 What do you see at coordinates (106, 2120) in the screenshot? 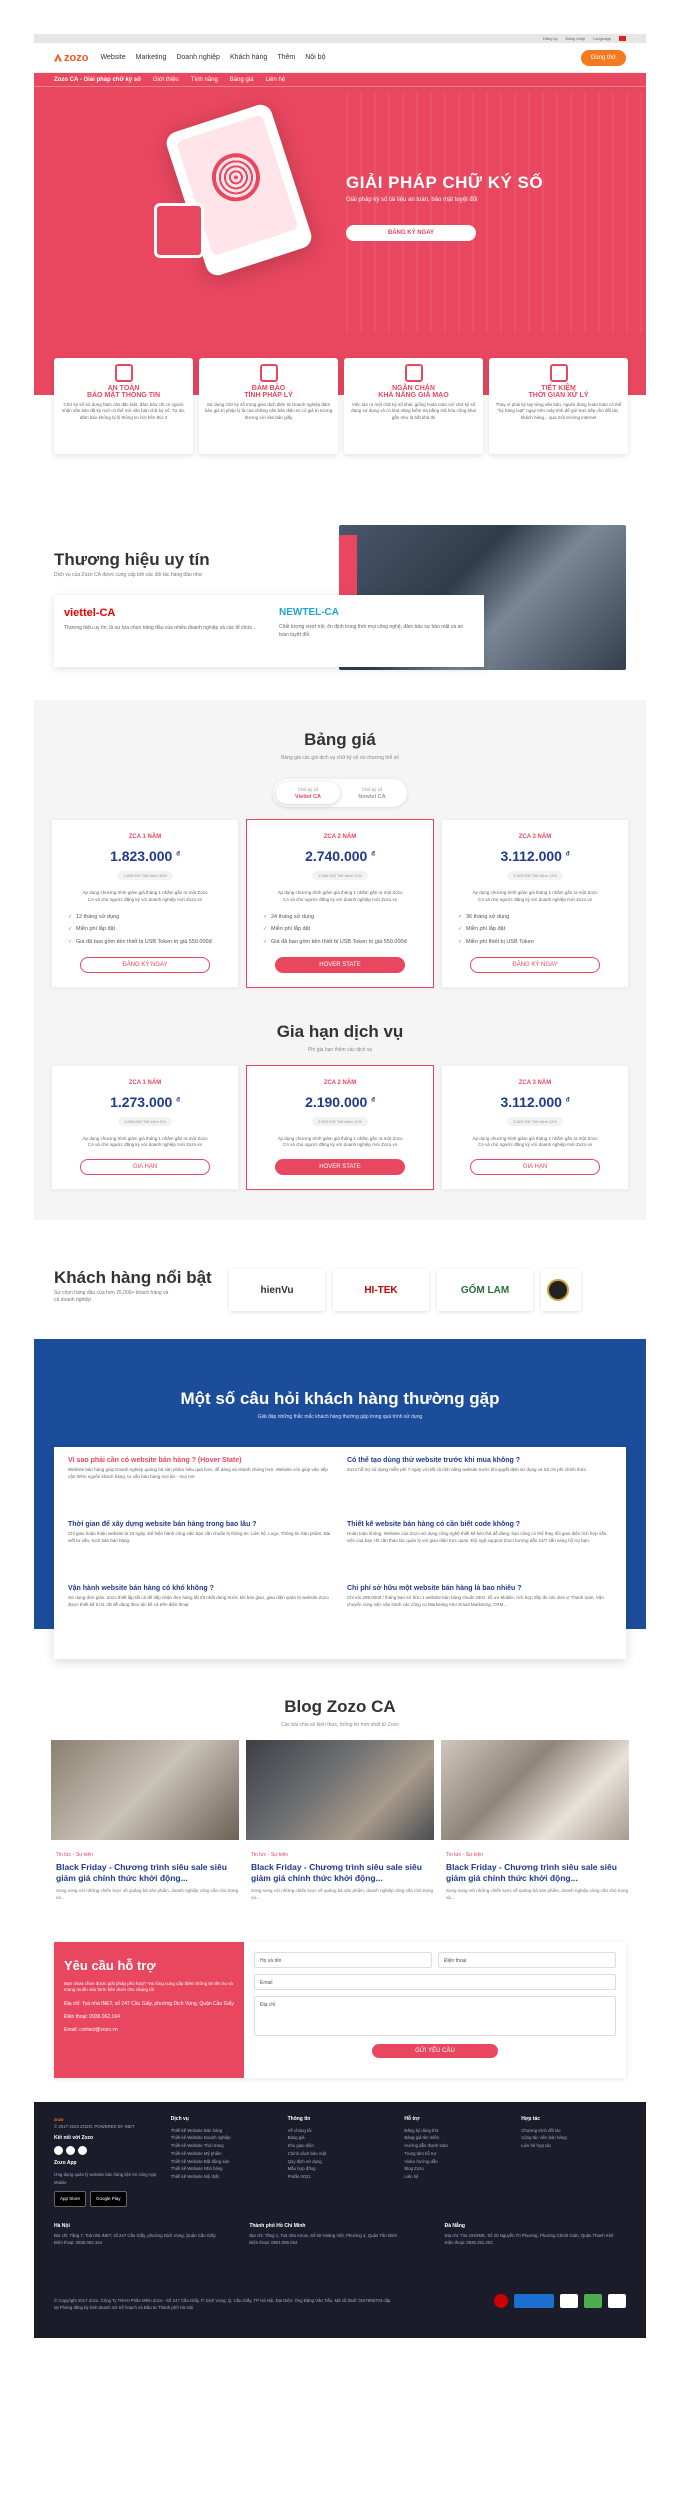
I see `footer-logo: zozo` at bounding box center [106, 2120].